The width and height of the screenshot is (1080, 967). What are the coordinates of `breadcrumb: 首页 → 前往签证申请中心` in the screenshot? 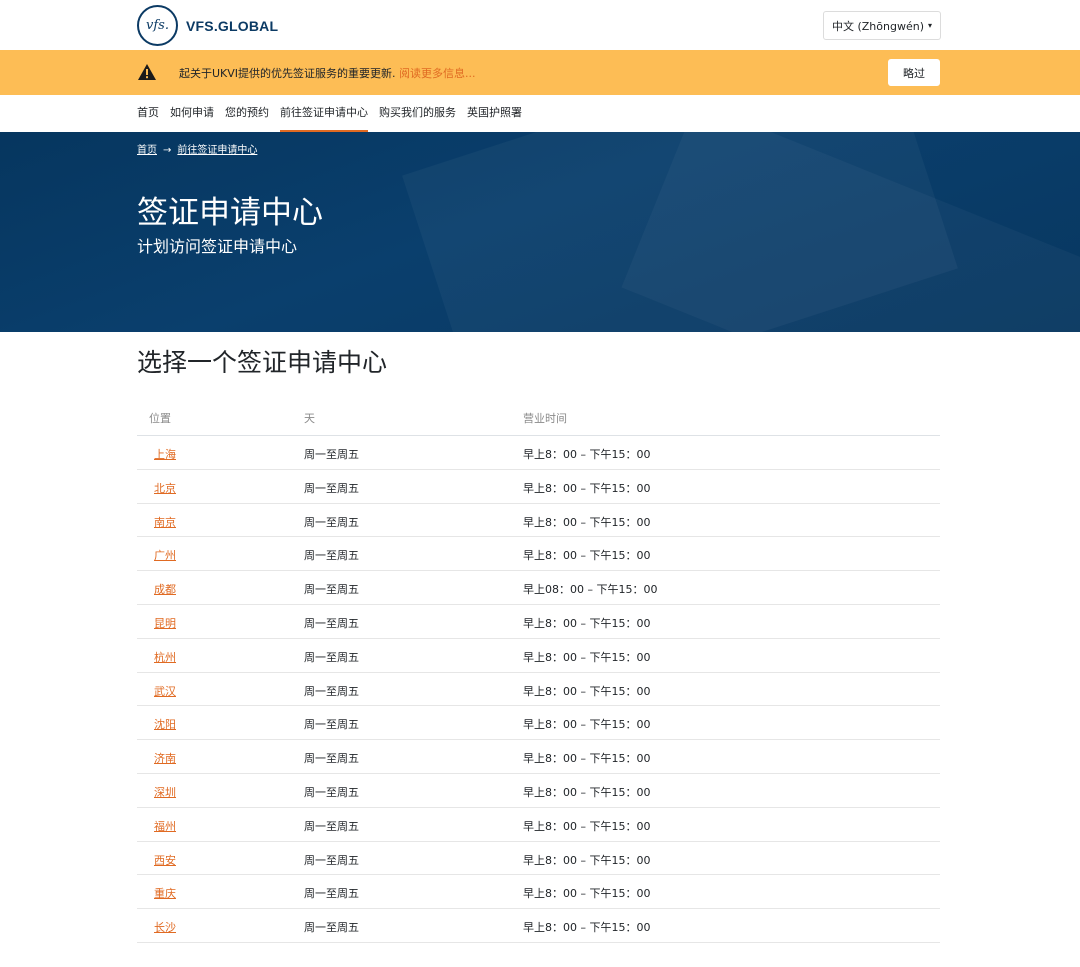 It's located at (197, 148).